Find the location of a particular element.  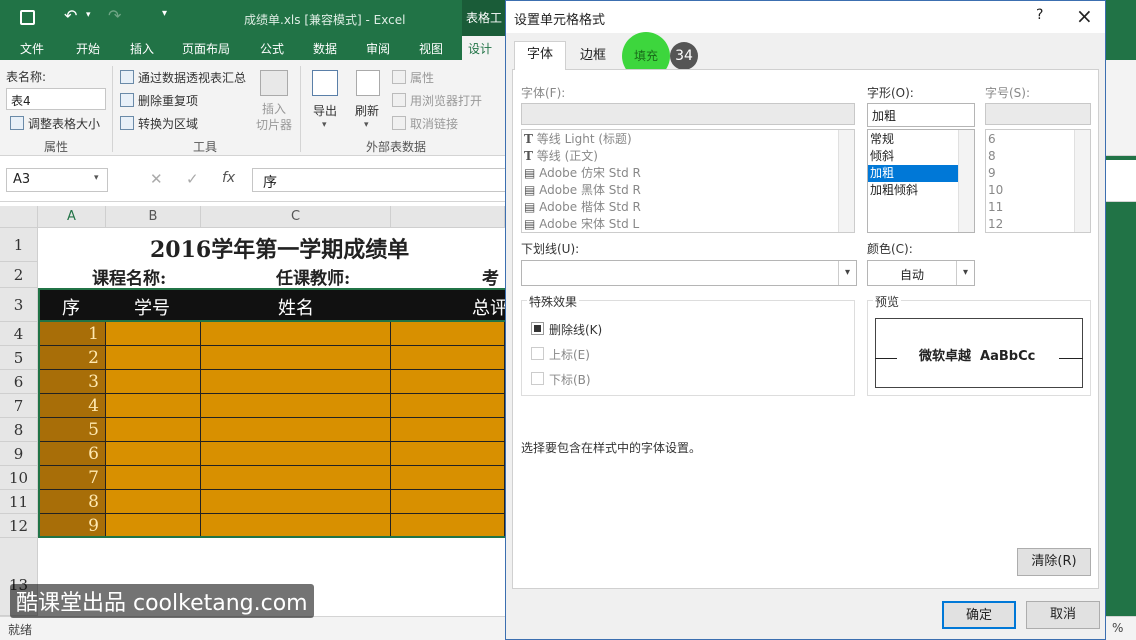

customize-qat-icon: ▾ is located at coordinates (164, 13).